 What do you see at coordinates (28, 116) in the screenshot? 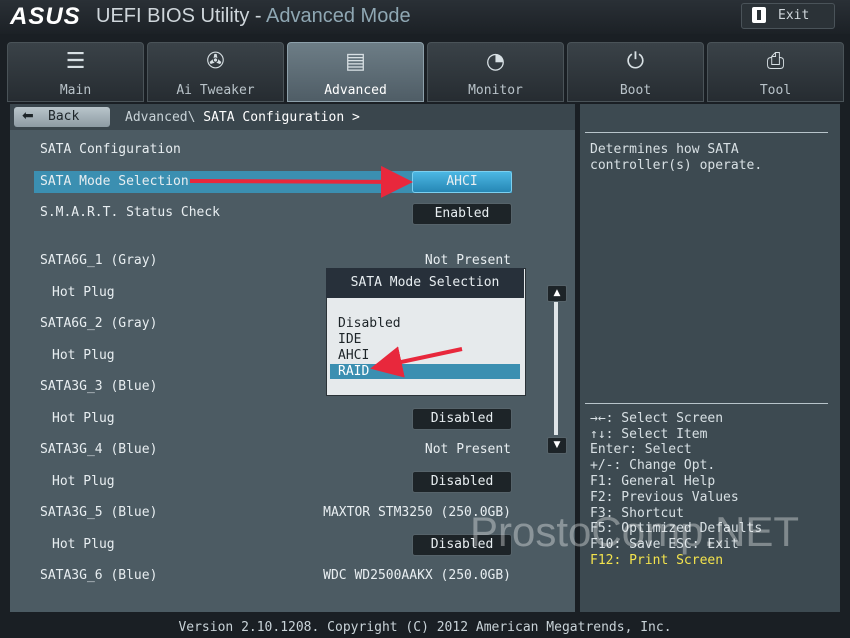
I see `back-arrow-icon: ⬅` at bounding box center [28, 116].